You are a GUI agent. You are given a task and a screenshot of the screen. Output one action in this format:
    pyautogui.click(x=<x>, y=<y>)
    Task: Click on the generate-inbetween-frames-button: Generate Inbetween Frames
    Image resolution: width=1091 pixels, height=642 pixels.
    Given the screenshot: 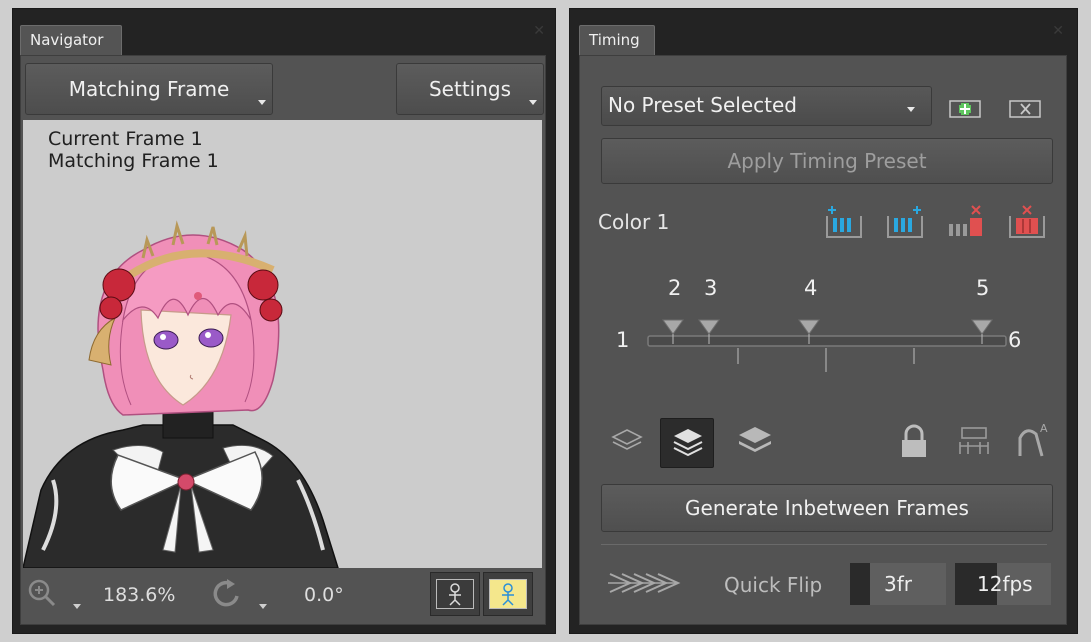 What is the action you would take?
    pyautogui.click(x=827, y=508)
    